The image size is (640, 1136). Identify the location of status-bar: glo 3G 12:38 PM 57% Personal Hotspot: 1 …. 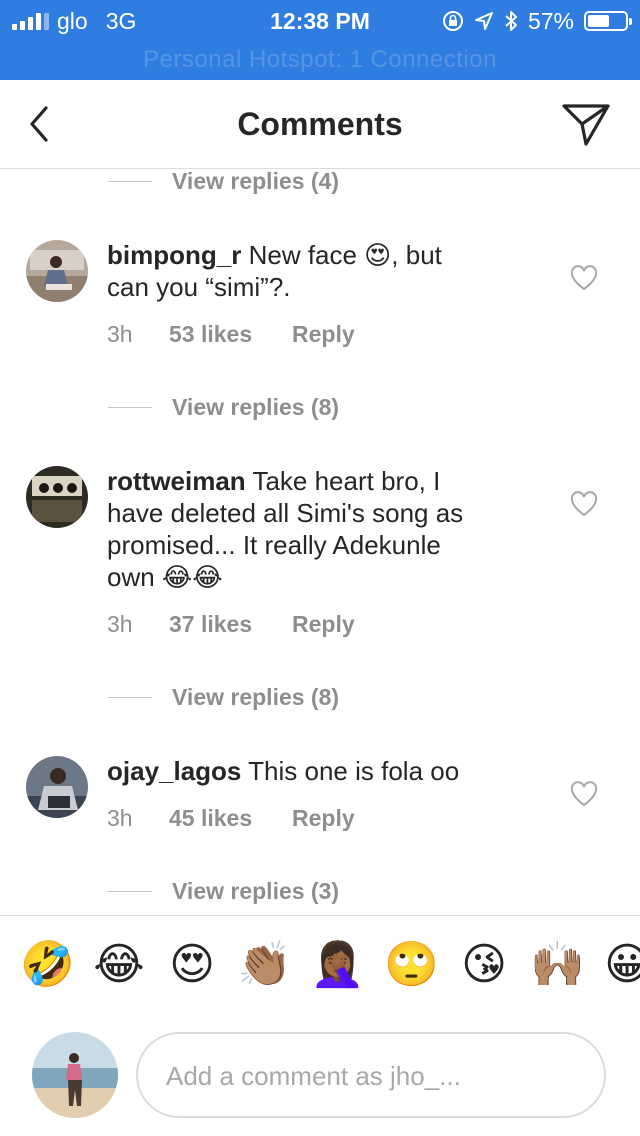
(320, 40).